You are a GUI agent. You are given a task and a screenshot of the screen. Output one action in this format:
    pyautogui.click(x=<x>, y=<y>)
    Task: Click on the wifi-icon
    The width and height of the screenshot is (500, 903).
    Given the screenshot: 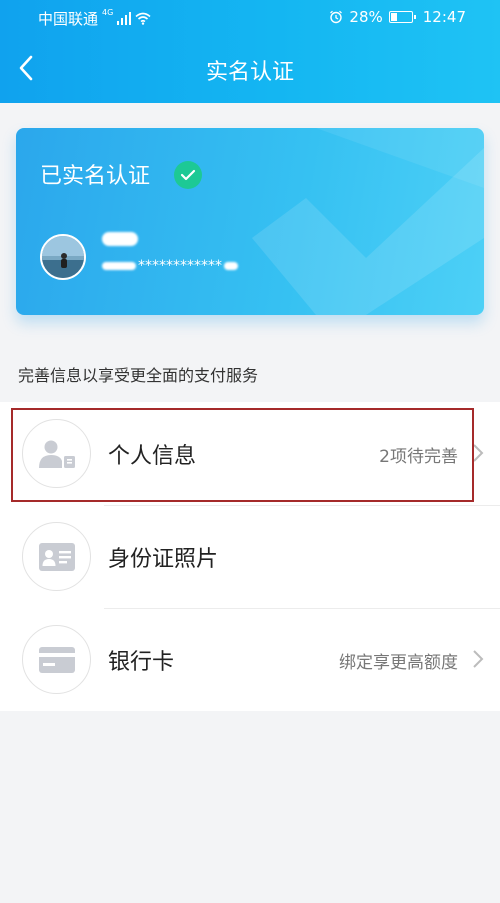 What is the action you would take?
    pyautogui.click(x=143, y=18)
    